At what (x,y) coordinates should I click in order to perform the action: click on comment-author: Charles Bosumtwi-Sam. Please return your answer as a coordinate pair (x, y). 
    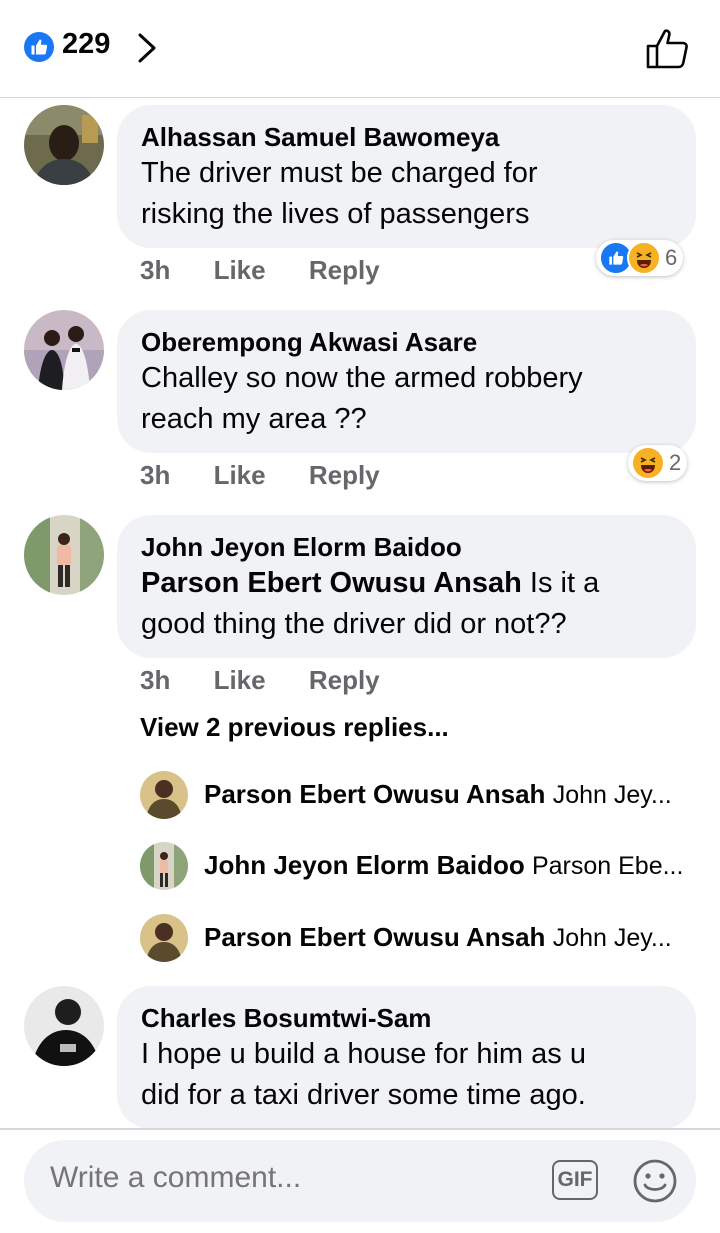
    Looking at the image, I should click on (406, 1018).